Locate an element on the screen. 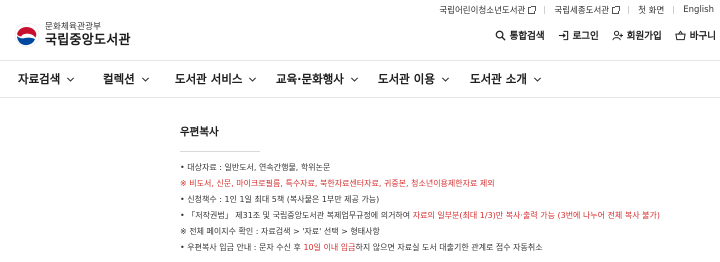 The width and height of the screenshot is (720, 262). utility-bar: 국립어린이청소년도서관 국립세종도서관 첫 화면 English is located at coordinates (576, 10).